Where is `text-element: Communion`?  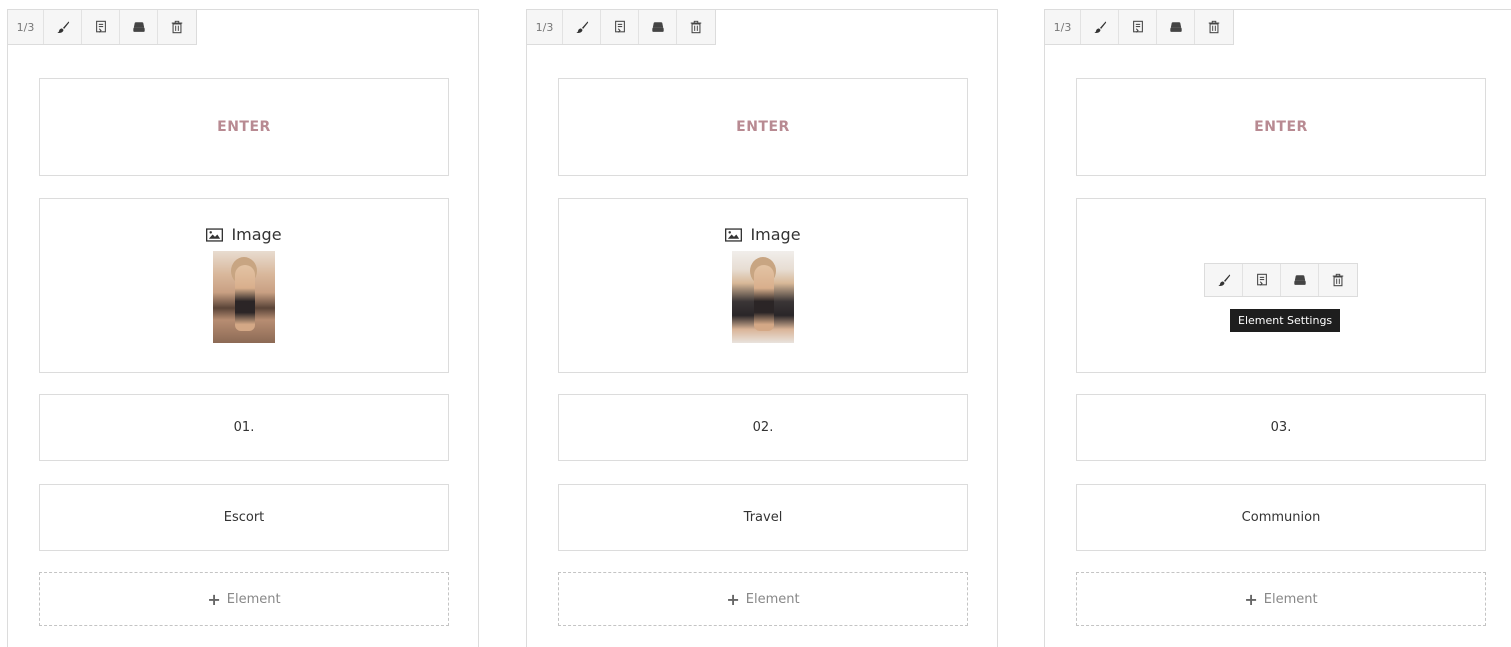
text-element: Communion is located at coordinates (1281, 517).